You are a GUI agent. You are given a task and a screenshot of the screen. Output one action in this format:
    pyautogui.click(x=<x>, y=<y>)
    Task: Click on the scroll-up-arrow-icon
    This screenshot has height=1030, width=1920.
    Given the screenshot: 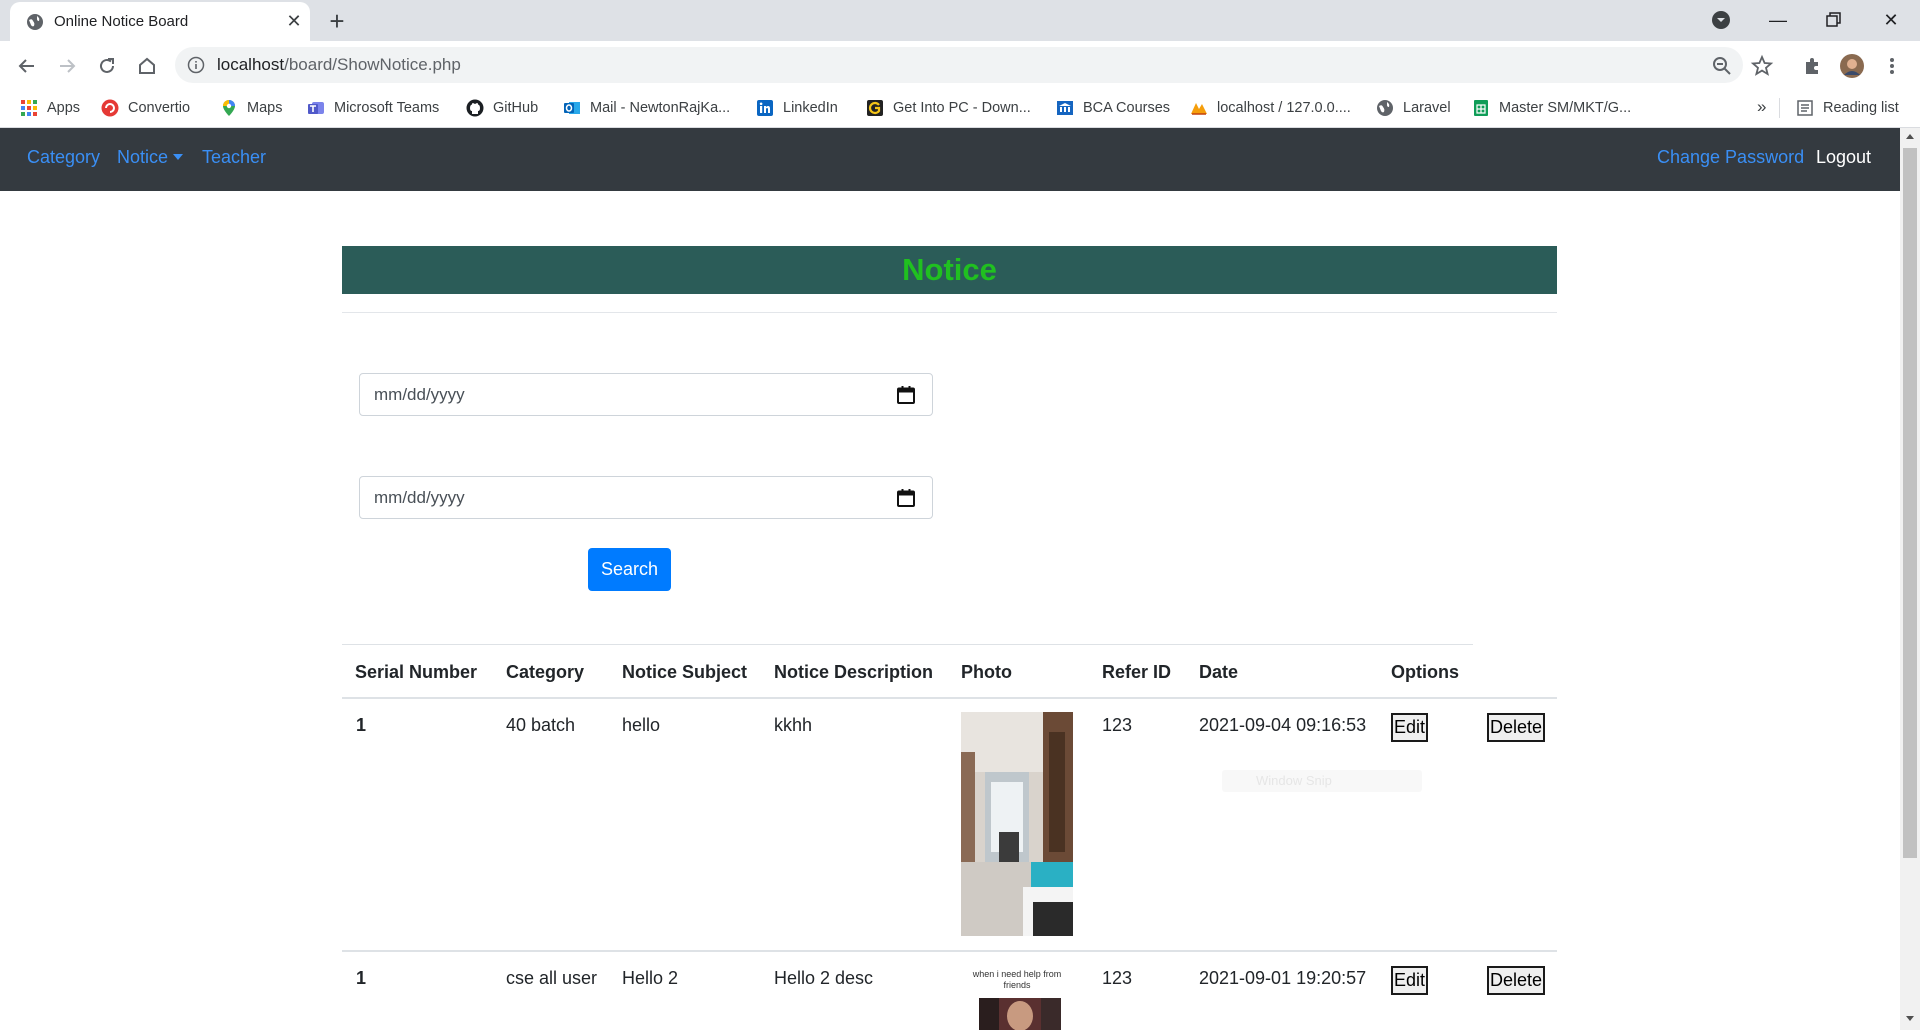 What is the action you would take?
    pyautogui.click(x=1910, y=136)
    